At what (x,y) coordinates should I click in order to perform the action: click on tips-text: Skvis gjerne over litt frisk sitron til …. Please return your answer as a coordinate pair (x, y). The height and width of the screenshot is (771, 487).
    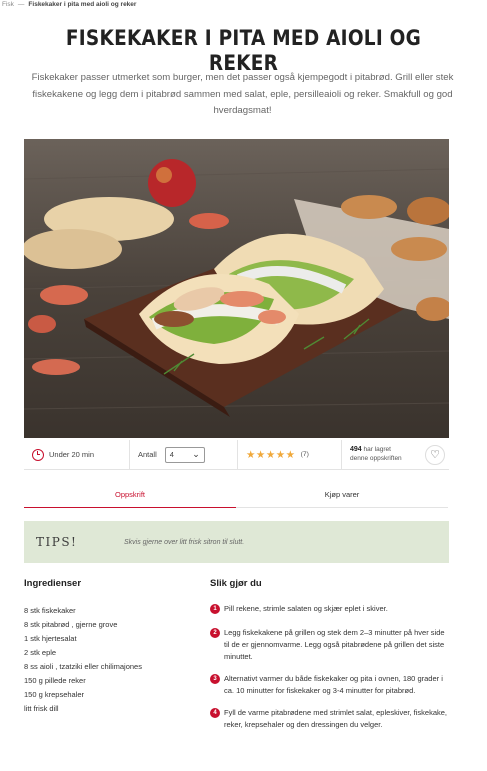
    Looking at the image, I should click on (184, 542).